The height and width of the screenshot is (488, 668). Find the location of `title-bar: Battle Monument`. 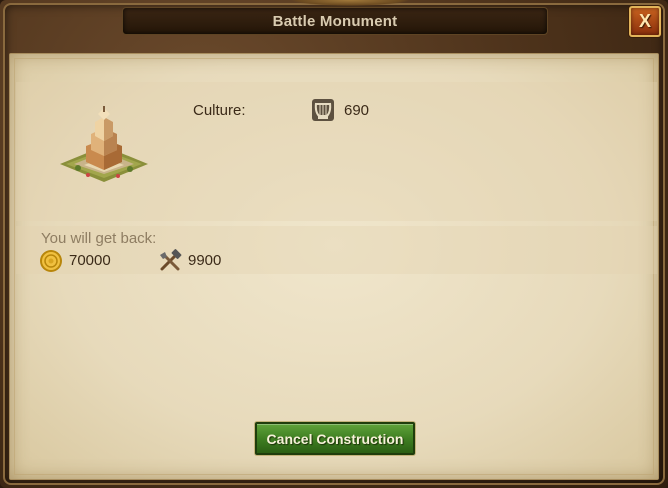

title-bar: Battle Monument is located at coordinates (335, 21).